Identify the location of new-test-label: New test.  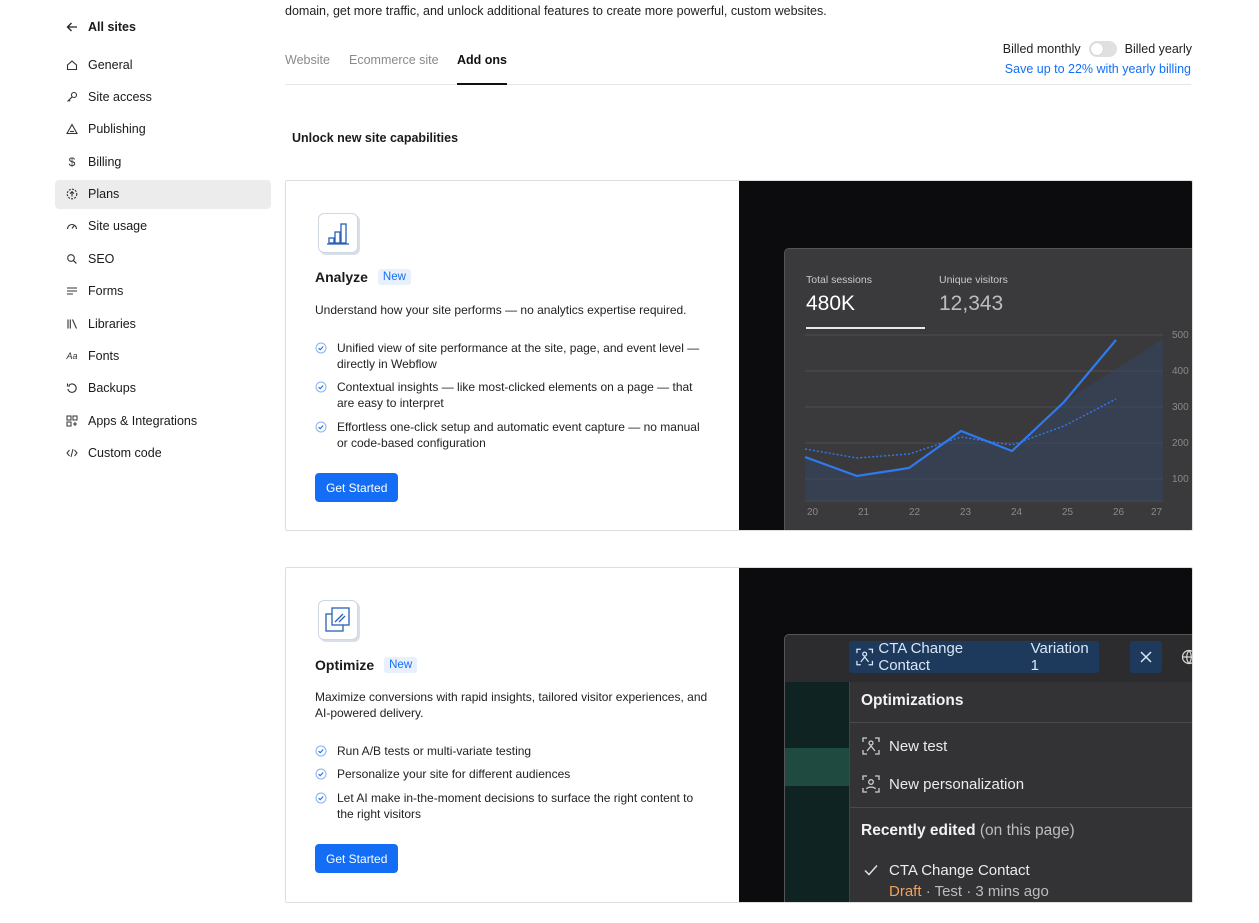
(918, 746).